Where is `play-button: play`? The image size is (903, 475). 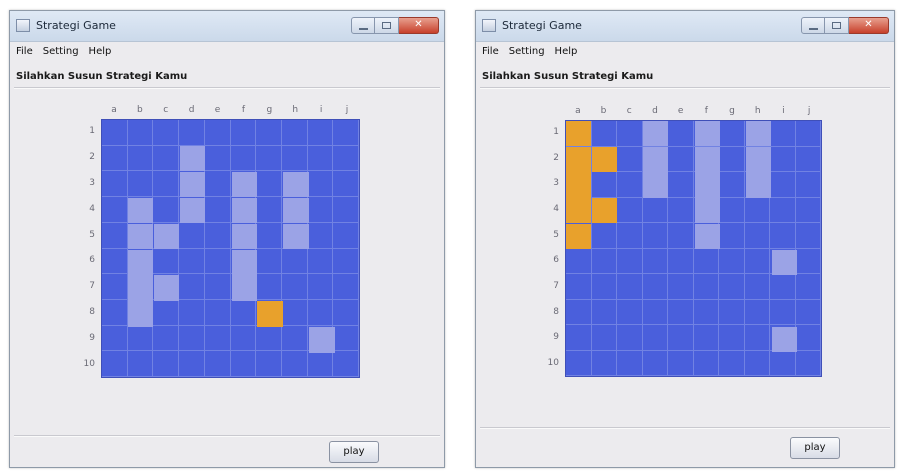 play-button: play is located at coordinates (815, 448).